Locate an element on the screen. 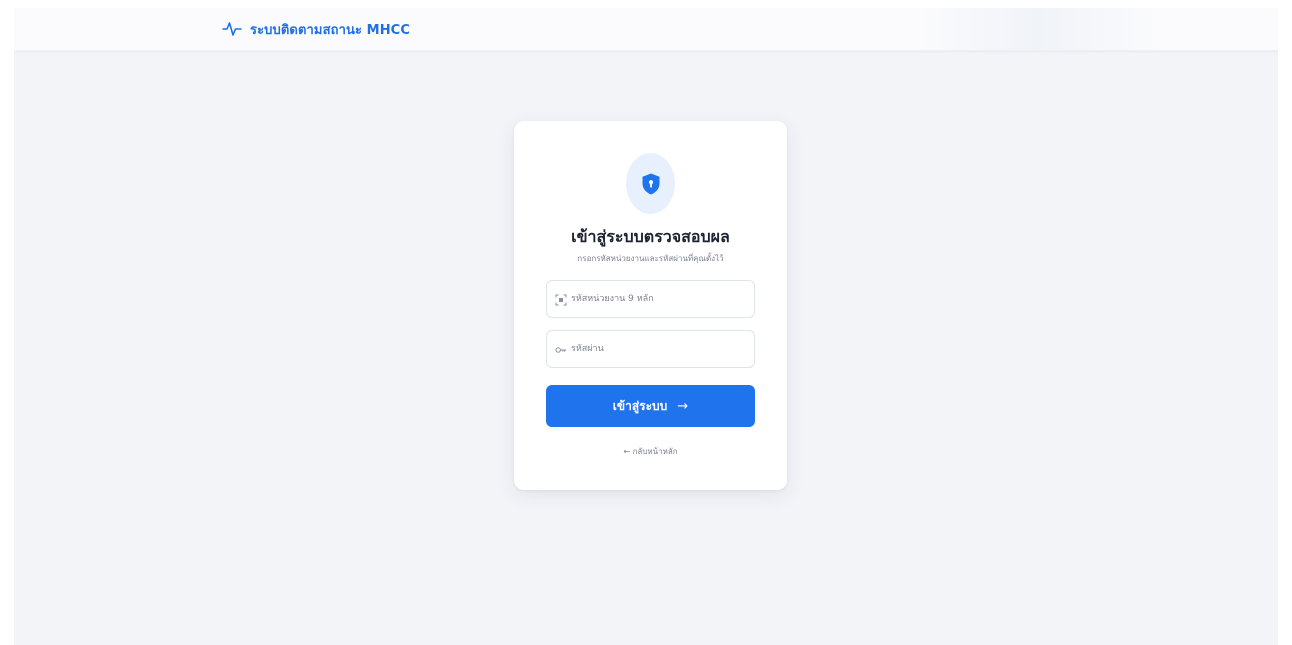 This screenshot has width=1292, height=645. shield-lock-icon is located at coordinates (650, 183).